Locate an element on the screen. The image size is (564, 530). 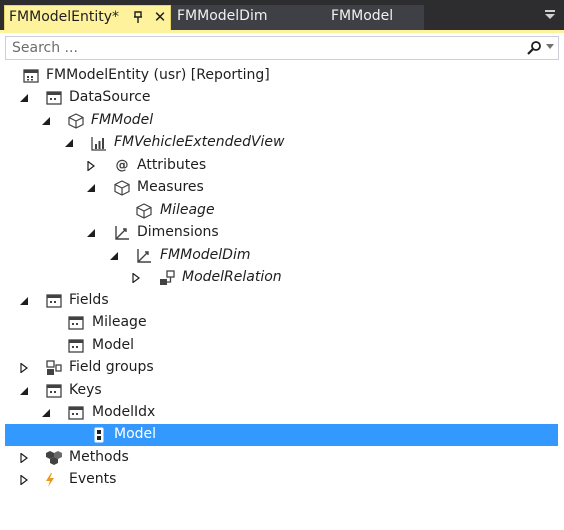
key-field-icon is located at coordinates (99, 435).